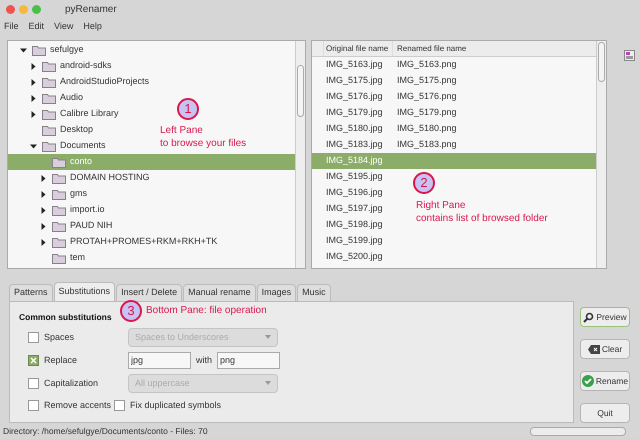 Image resolution: width=640 pixels, height=439 pixels. Describe the element at coordinates (91, 9) in the screenshot. I see `window-title: pyRenamer` at that location.